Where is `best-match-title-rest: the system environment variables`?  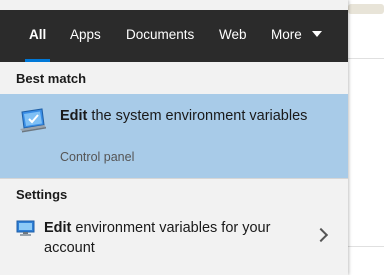 best-match-title-rest: the system environment variables is located at coordinates (197, 116).